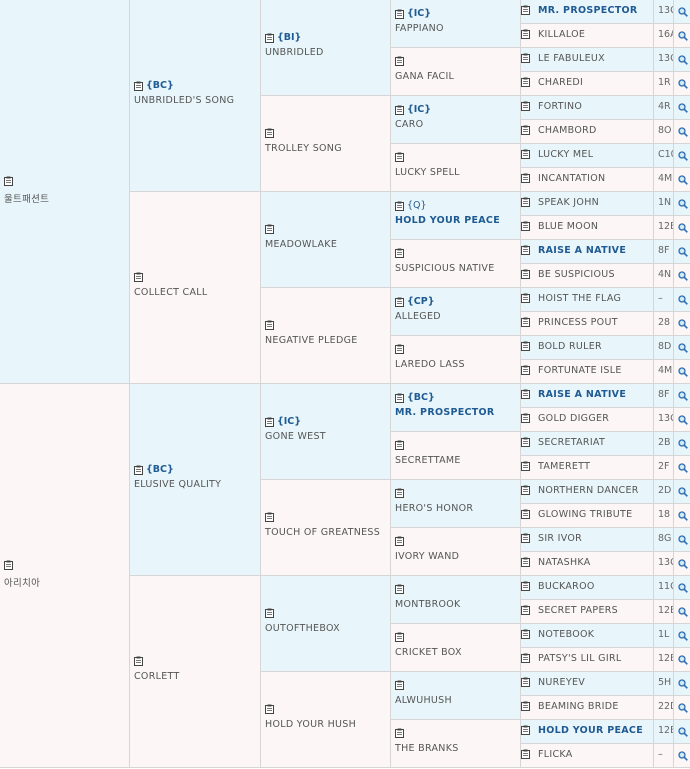 This screenshot has height=769, width=690. I want to click on ancestor-name-link: NOTEBOOK, so click(566, 634).